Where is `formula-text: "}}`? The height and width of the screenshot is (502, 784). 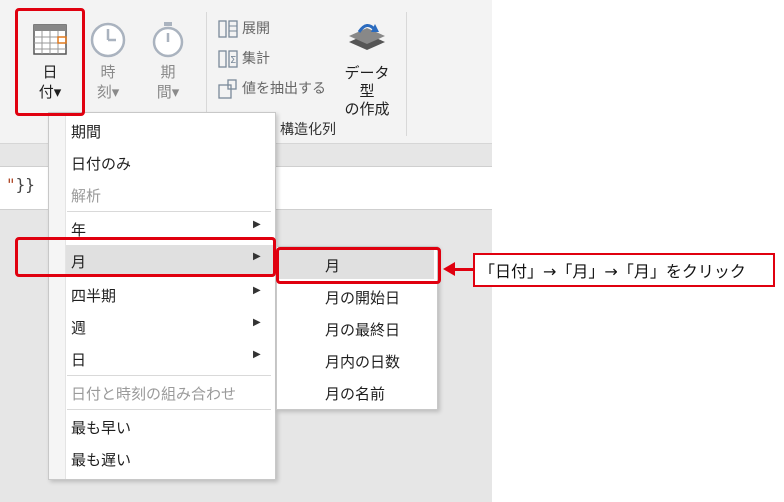 formula-text: "}} is located at coordinates (20, 184).